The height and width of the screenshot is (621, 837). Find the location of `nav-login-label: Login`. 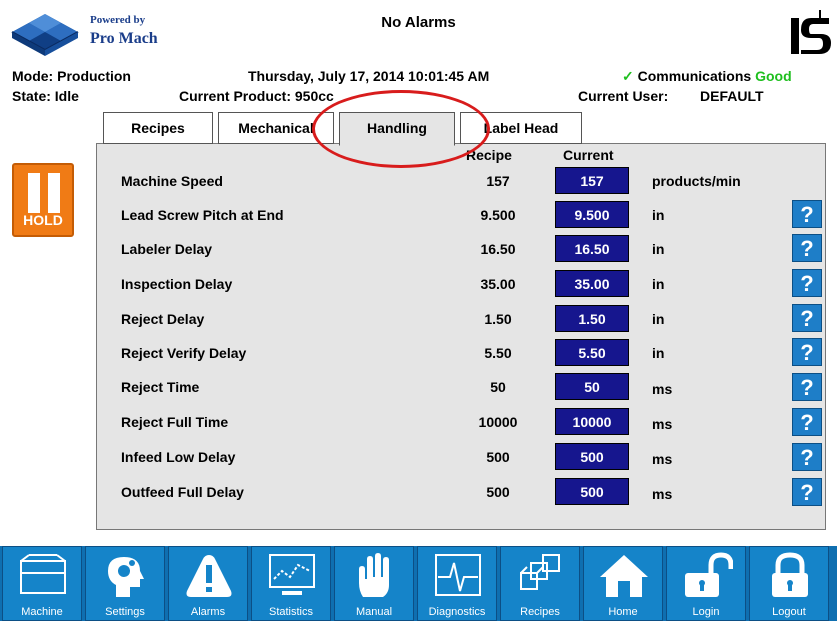

nav-login-label: Login is located at coordinates (706, 612).